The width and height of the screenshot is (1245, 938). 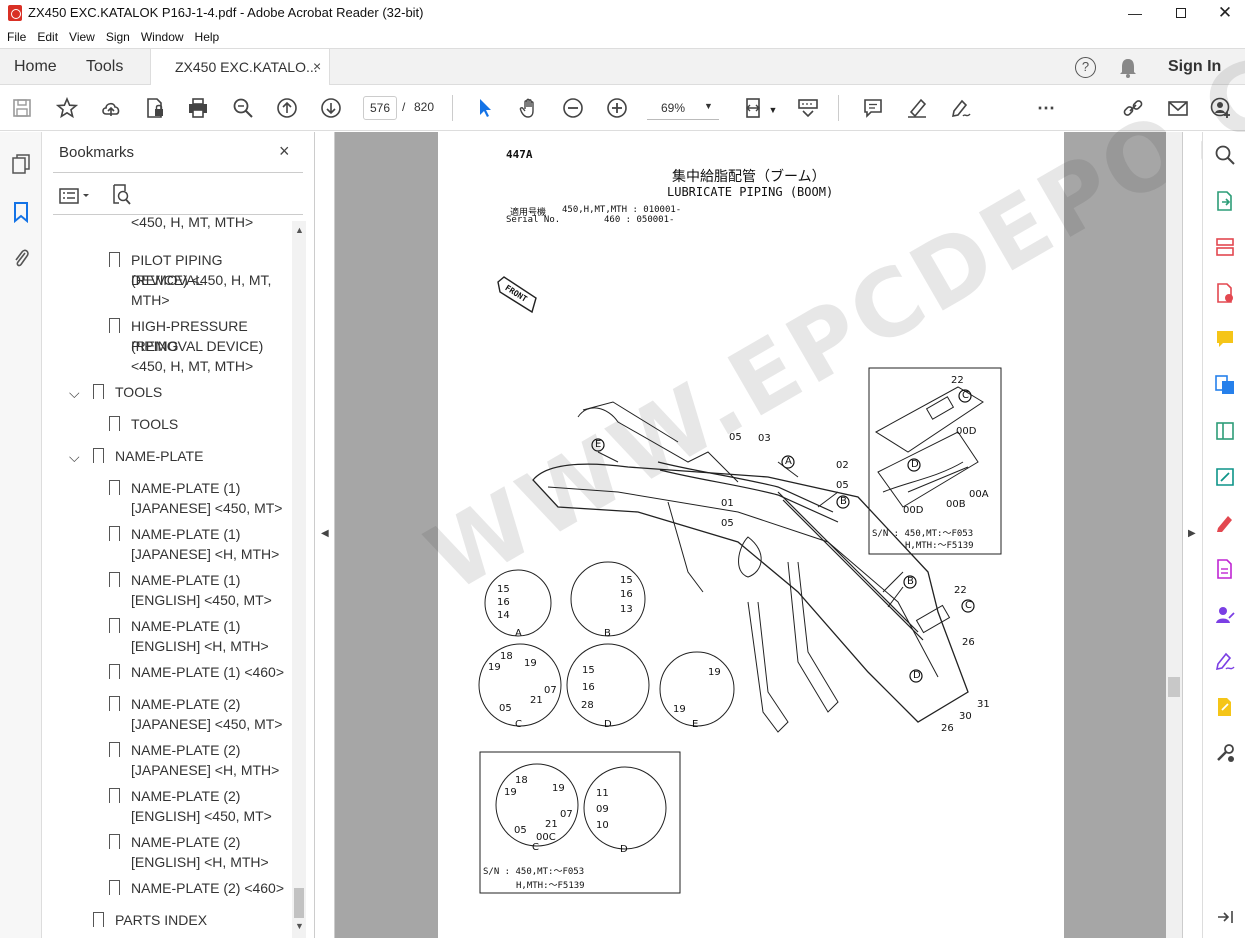 I want to click on bookmark-label: PARTS INDEX, so click(x=161, y=920).